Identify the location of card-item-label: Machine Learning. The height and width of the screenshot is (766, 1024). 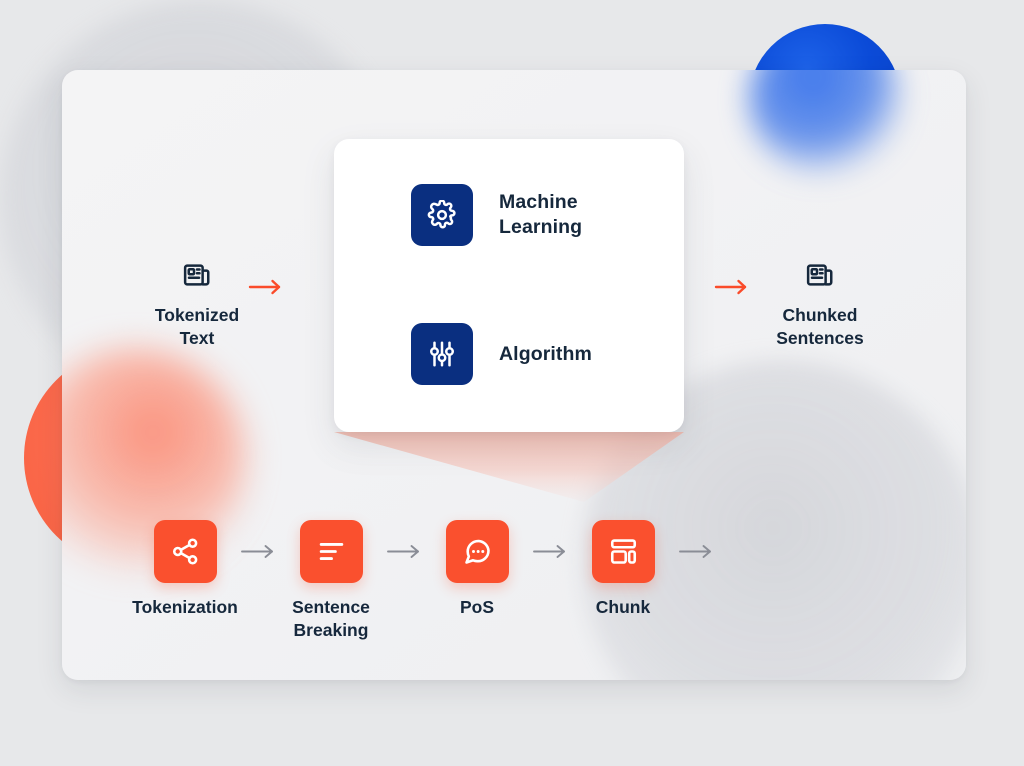
(541, 214).